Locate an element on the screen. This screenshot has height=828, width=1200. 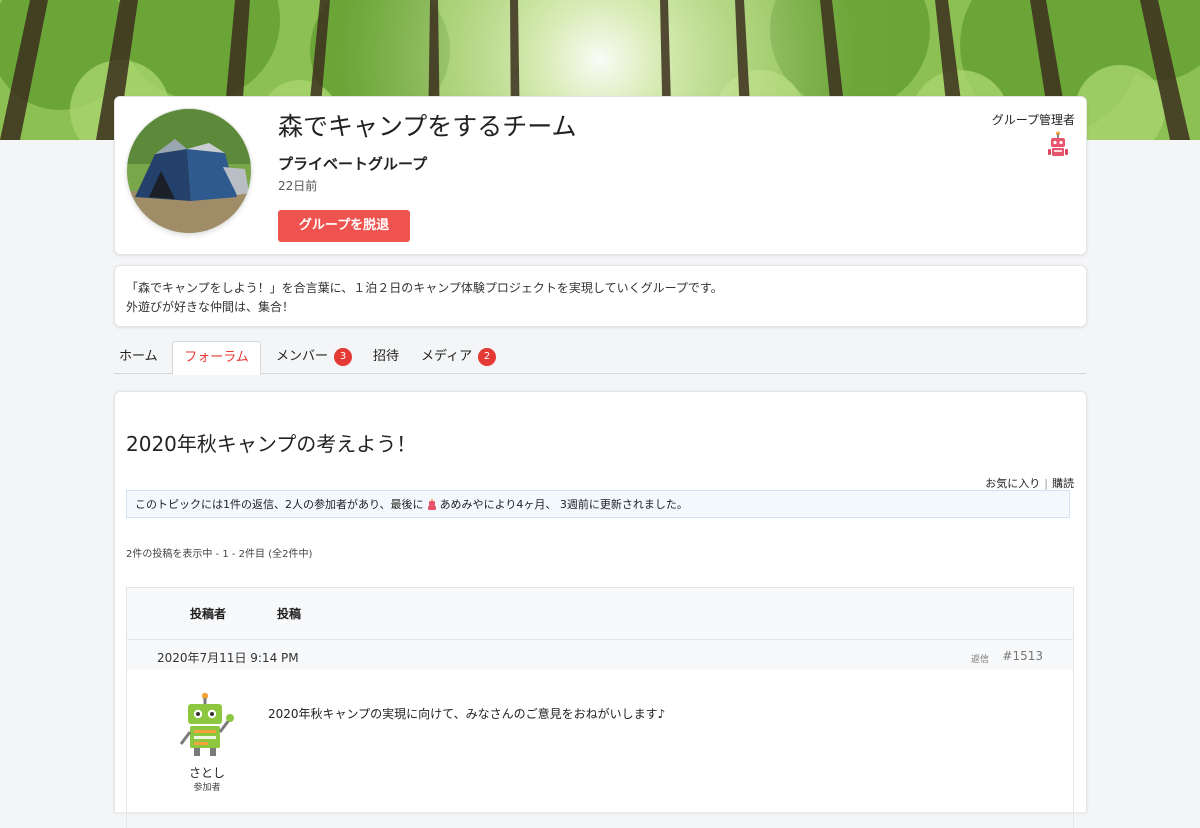
post-count-text: 2件の投稿を表示中 - 1 - 2件目 (全2件中) is located at coordinates (219, 554).